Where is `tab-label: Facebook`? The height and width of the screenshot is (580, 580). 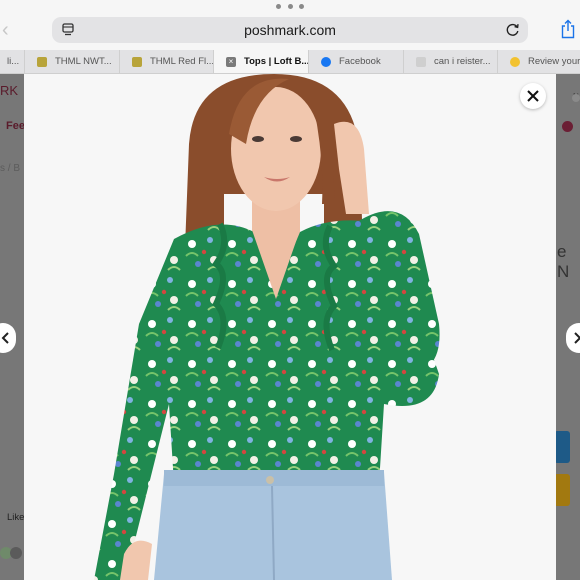 tab-label: Facebook is located at coordinates (360, 61).